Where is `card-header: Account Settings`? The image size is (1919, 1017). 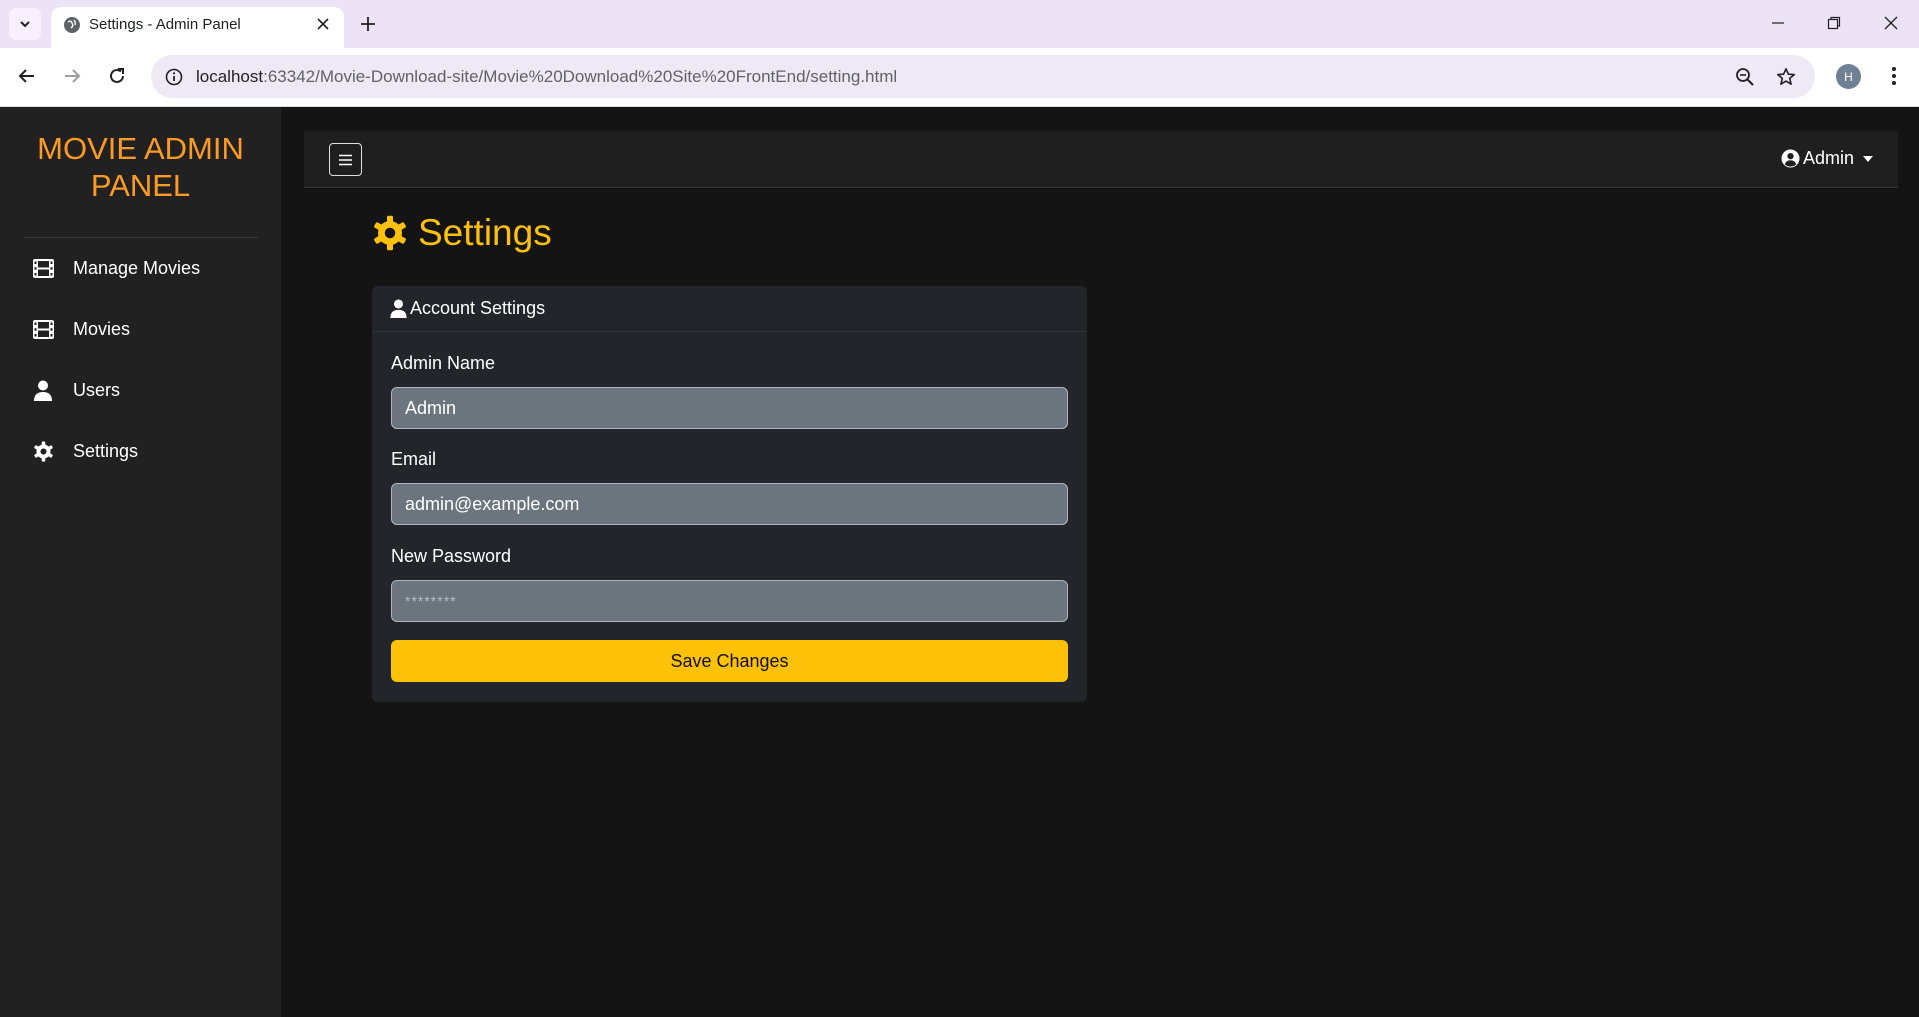 card-header: Account Settings is located at coordinates (729, 309).